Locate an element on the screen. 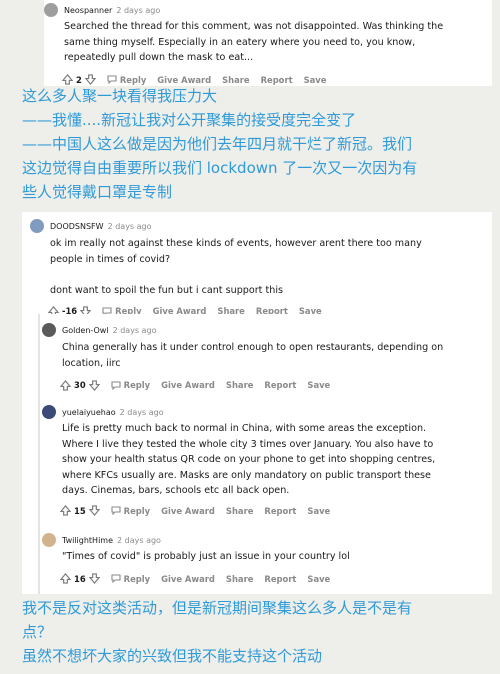 The height and width of the screenshot is (674, 500). username: Golden-Owl is located at coordinates (85, 330).